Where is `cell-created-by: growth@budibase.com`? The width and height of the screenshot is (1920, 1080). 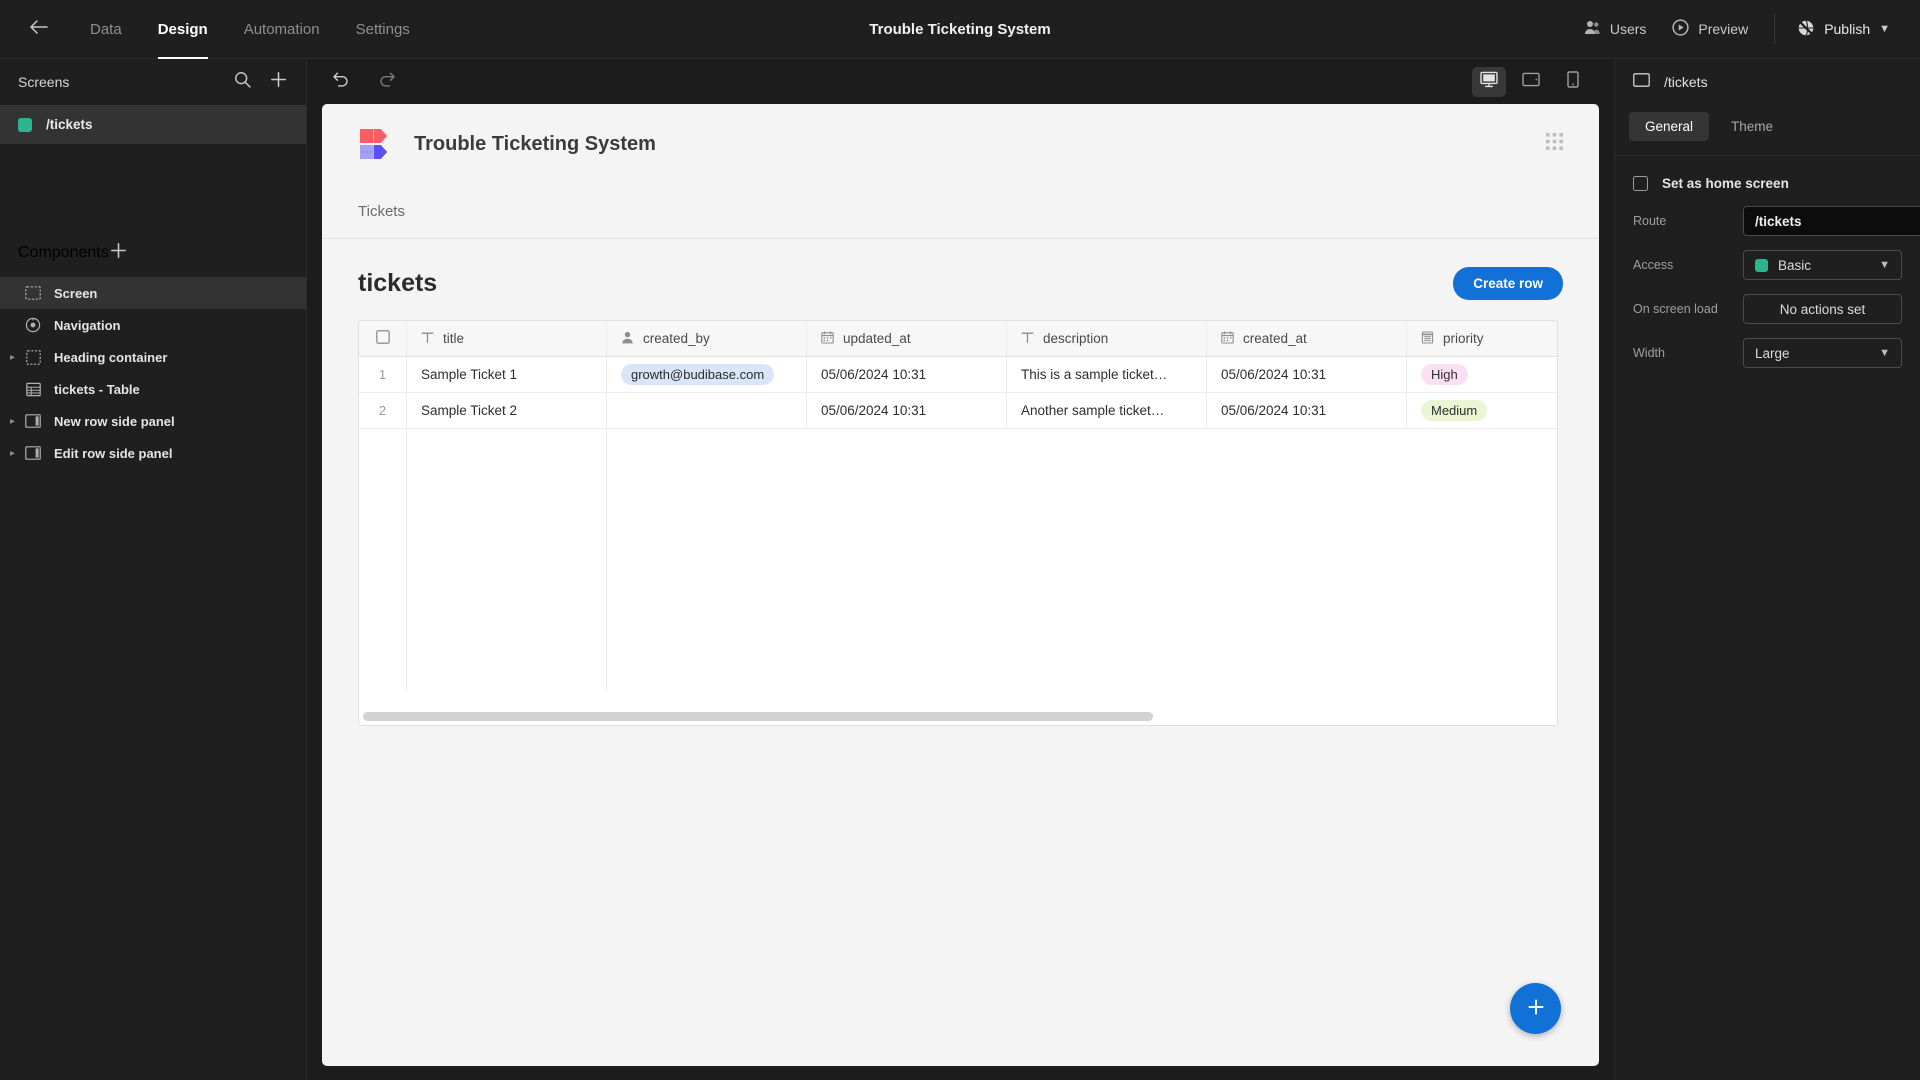 cell-created-by: growth@budibase.com is located at coordinates (707, 374).